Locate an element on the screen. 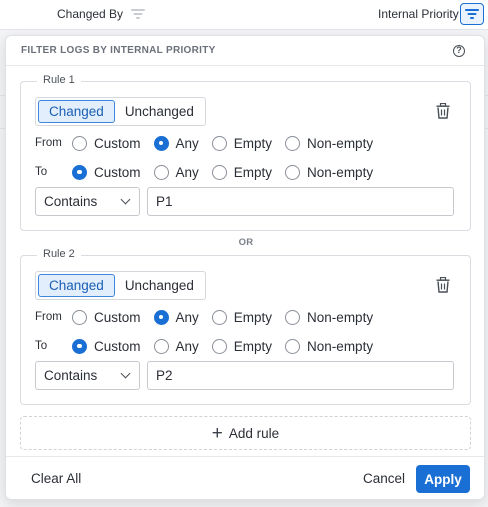  cancel-button: Cancel is located at coordinates (384, 478).